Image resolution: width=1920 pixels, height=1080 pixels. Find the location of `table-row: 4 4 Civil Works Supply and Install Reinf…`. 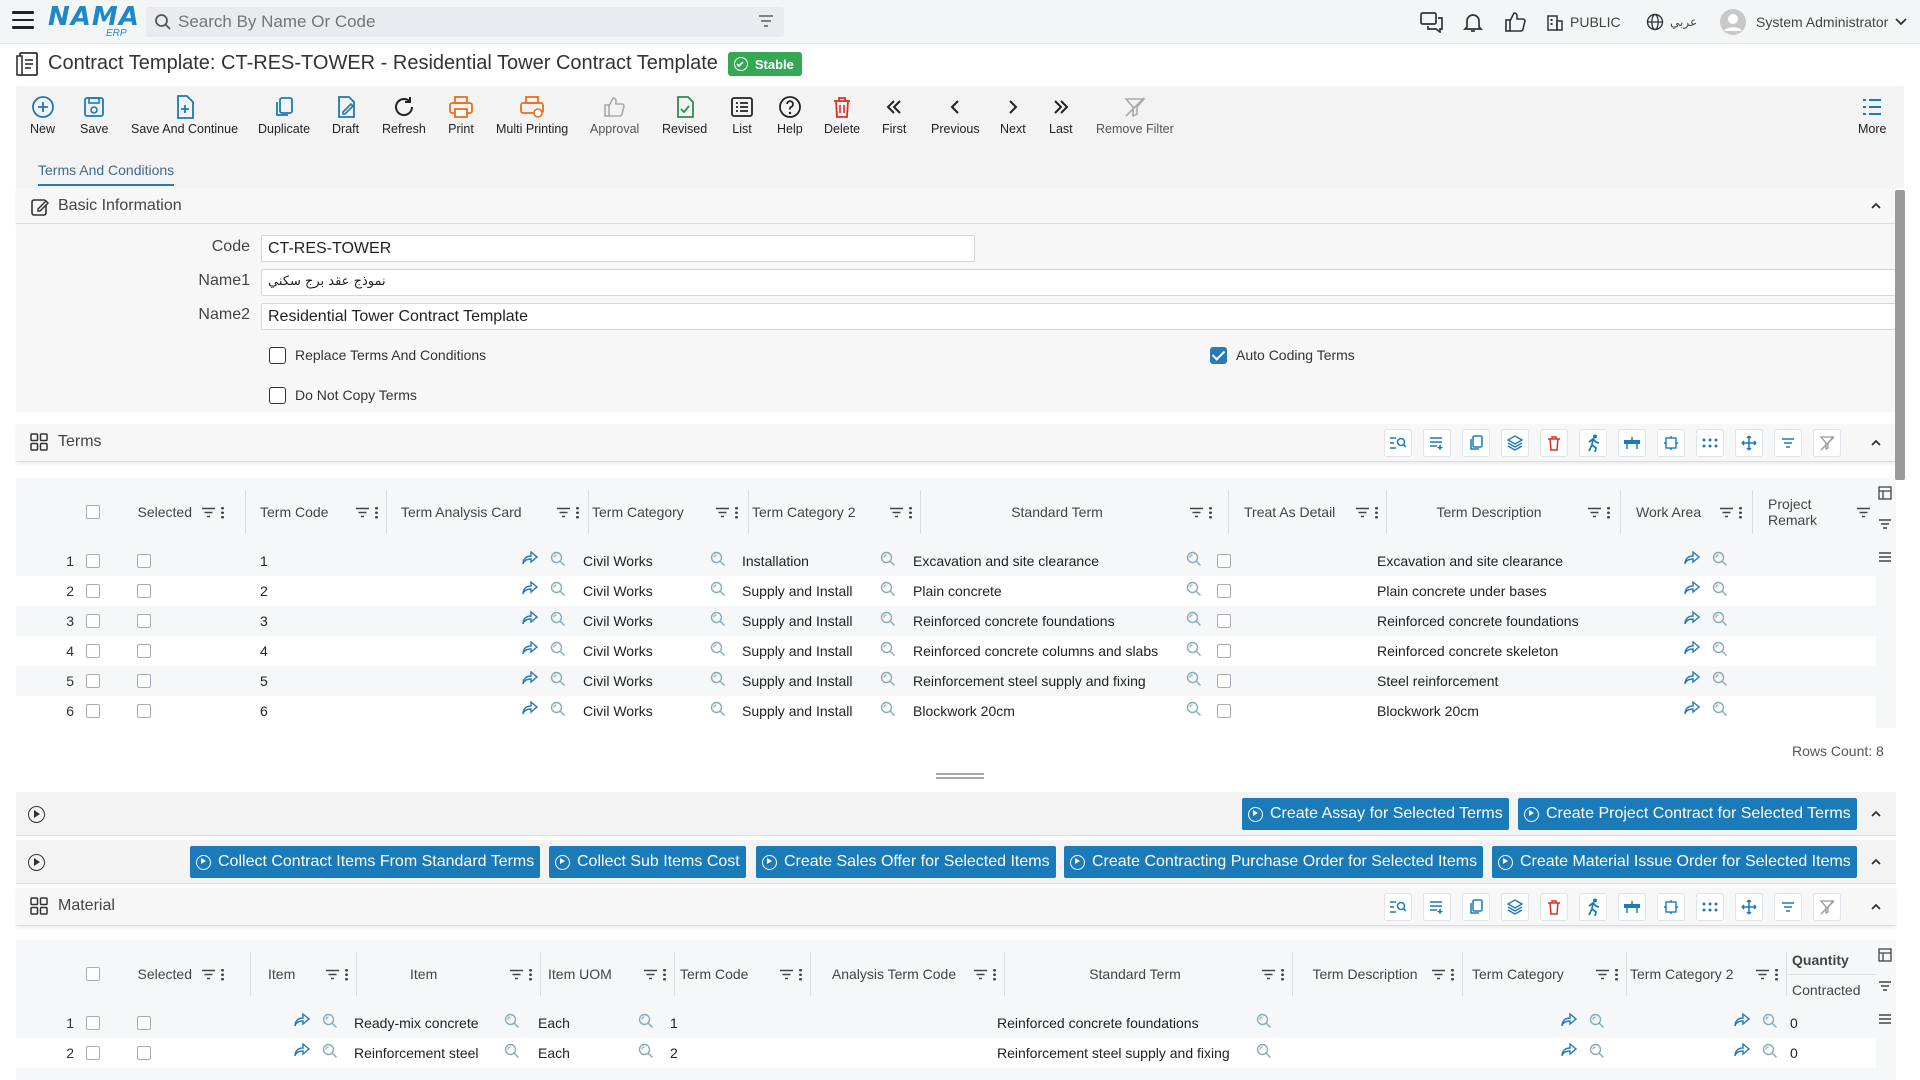

table-row: 4 4 Civil Works Supply and Install Reinf… is located at coordinates (946, 651).